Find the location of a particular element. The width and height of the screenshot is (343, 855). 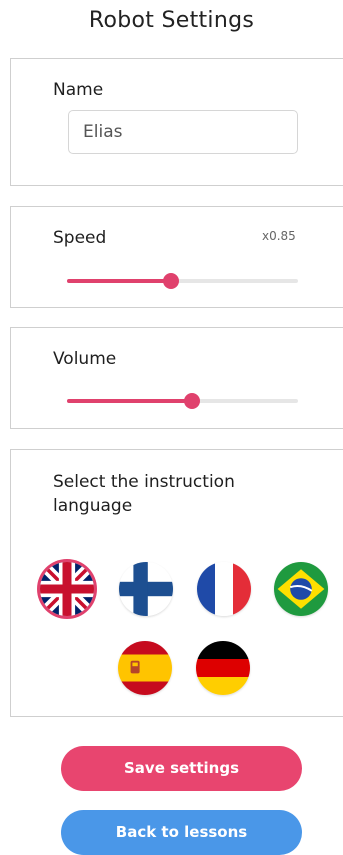

volume-slider is located at coordinates (182, 401).